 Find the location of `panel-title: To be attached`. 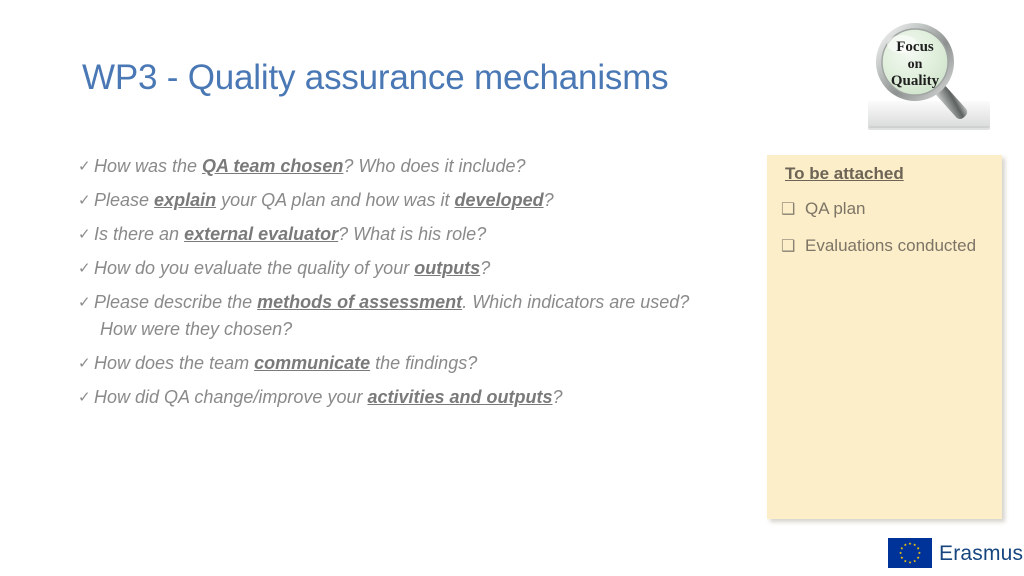

panel-title: To be attached is located at coordinates (844, 173).